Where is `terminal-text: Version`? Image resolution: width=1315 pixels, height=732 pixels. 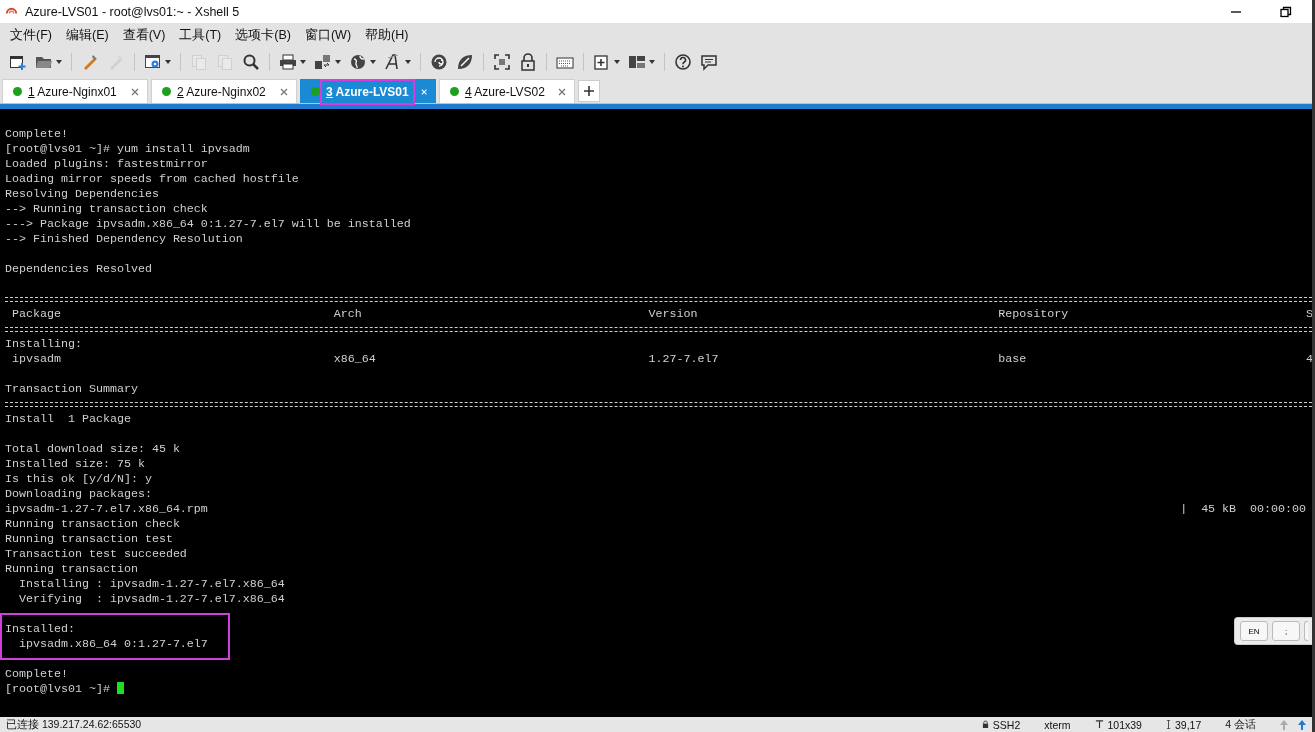 terminal-text: Version is located at coordinates (673, 314).